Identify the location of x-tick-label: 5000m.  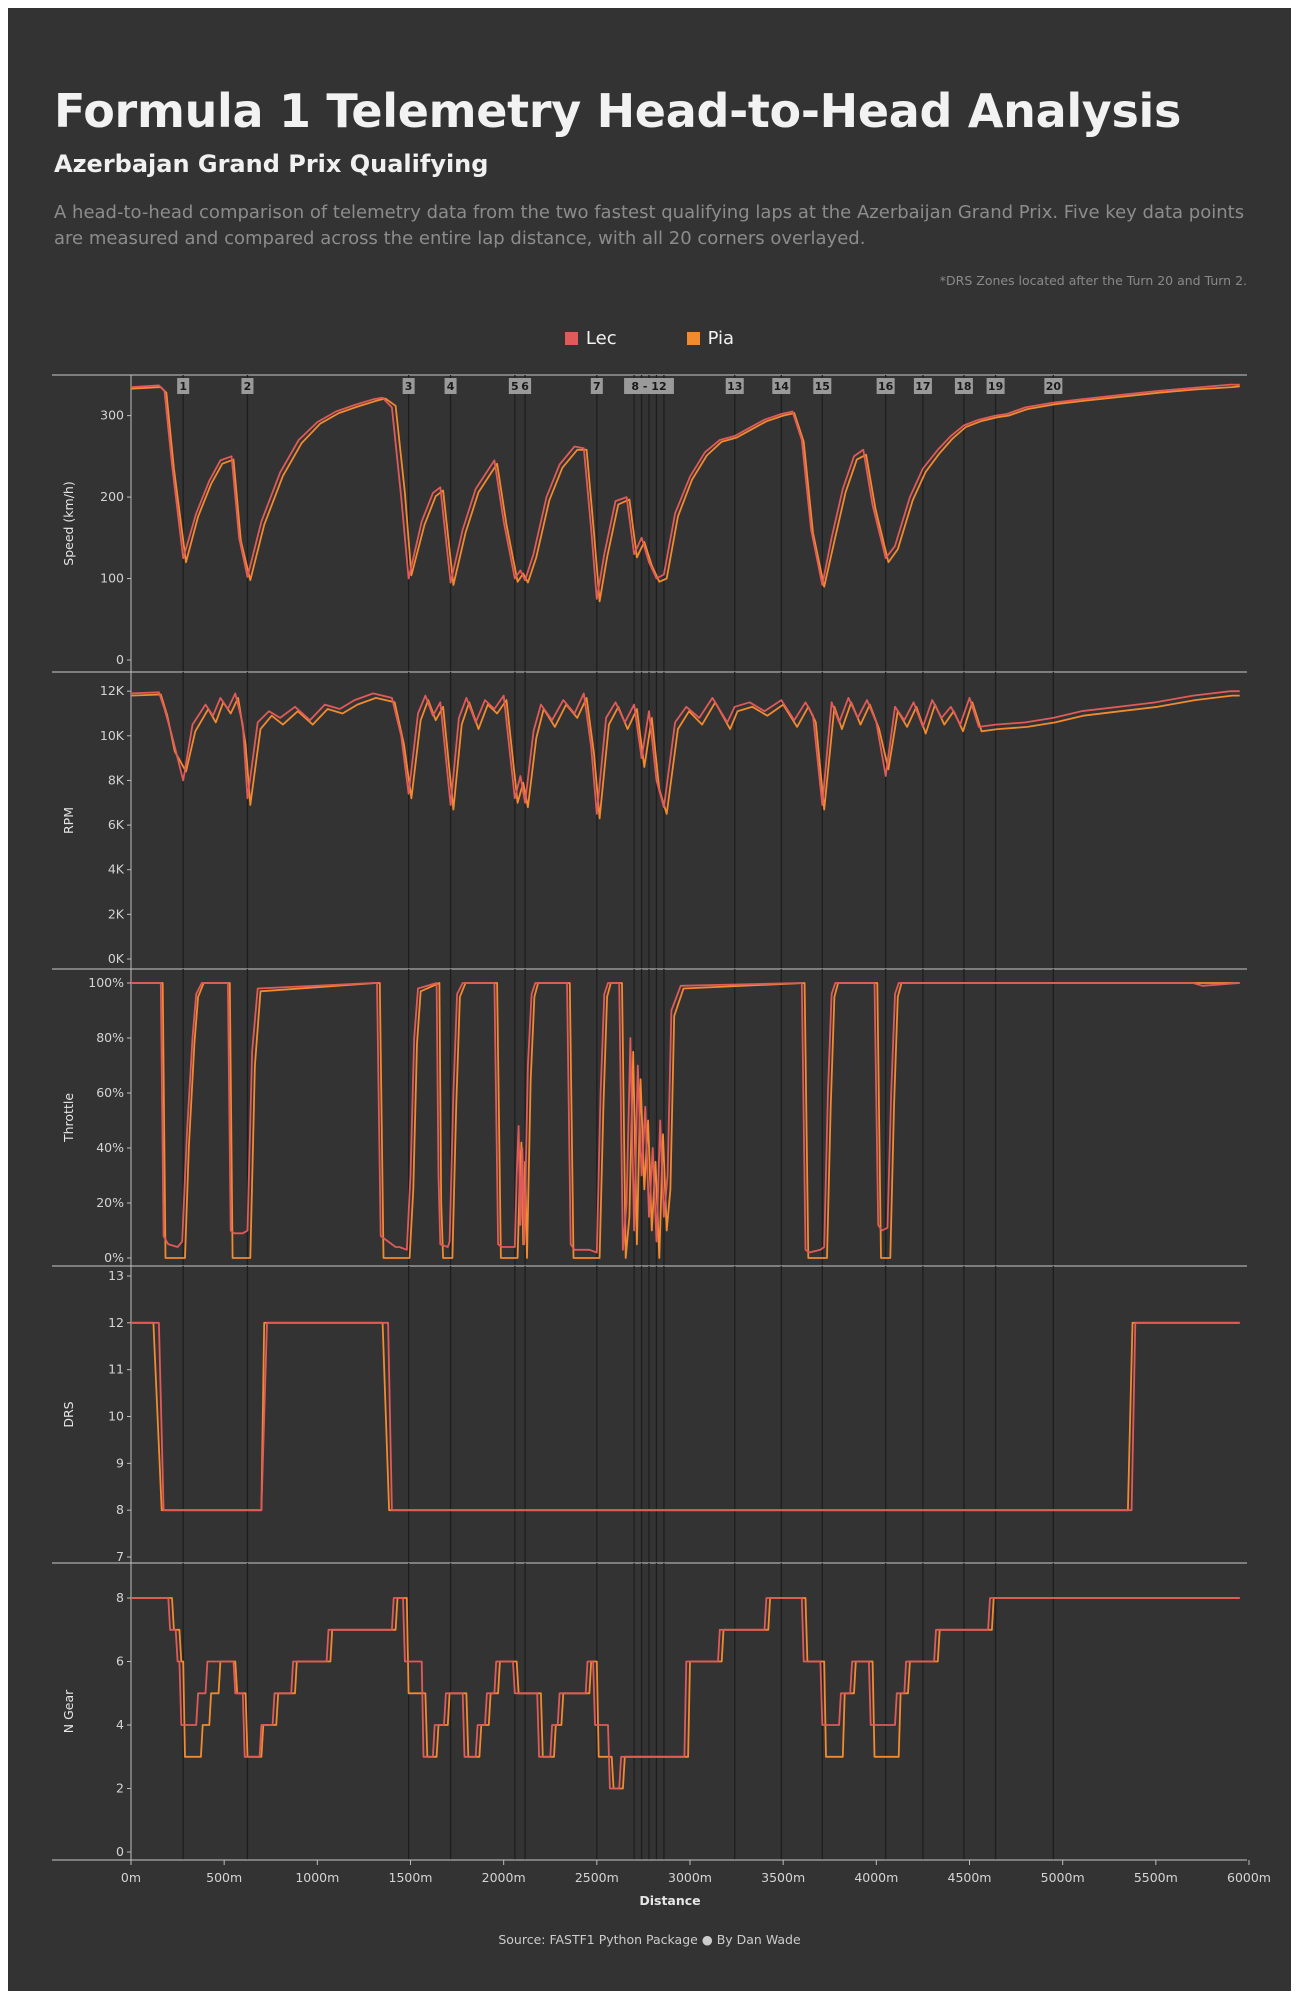
(1063, 1877).